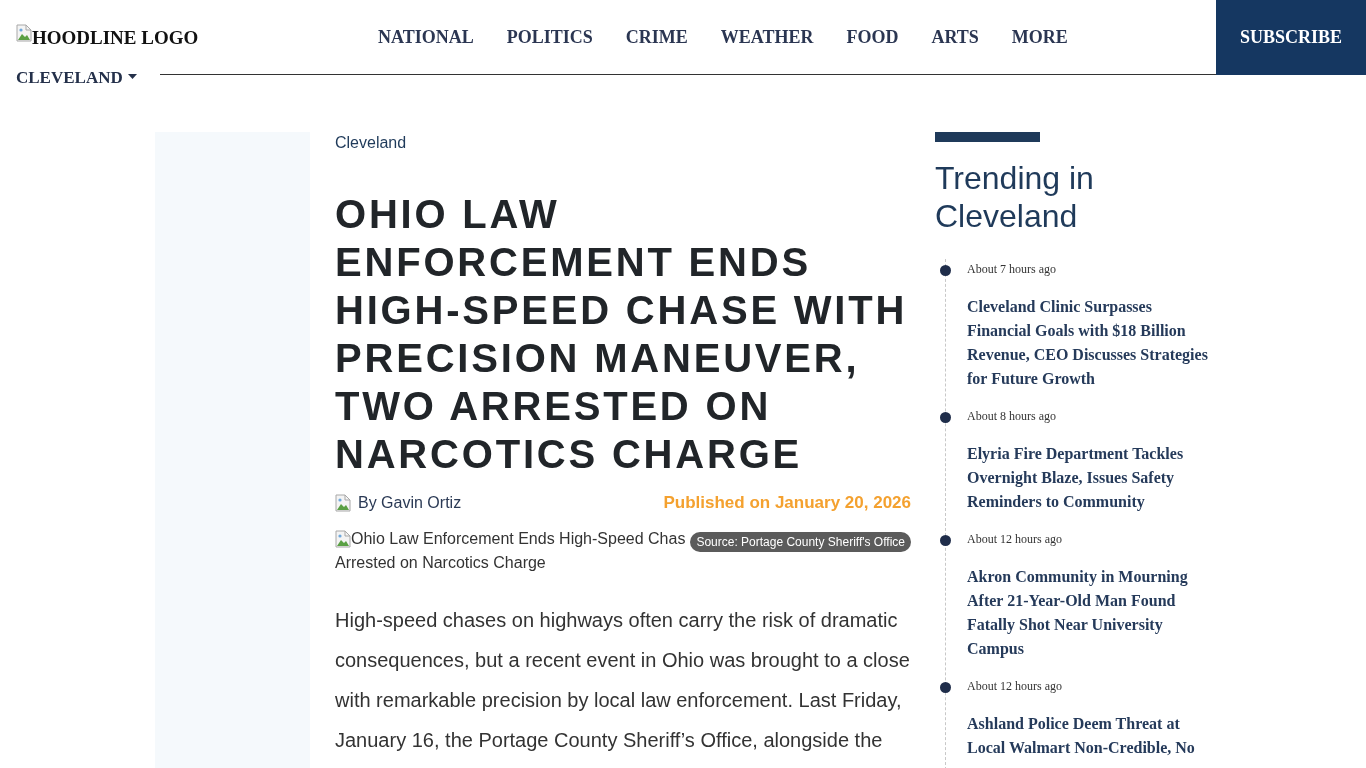 The width and height of the screenshot is (1366, 768). Describe the element at coordinates (1011, 416) in the screenshot. I see `timestamp: About 8 hours ago` at that location.